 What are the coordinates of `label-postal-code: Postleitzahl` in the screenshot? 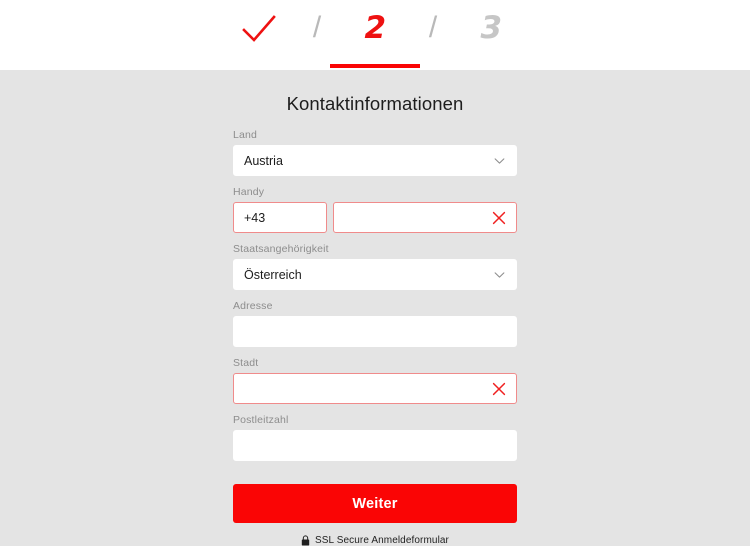 It's located at (261, 420).